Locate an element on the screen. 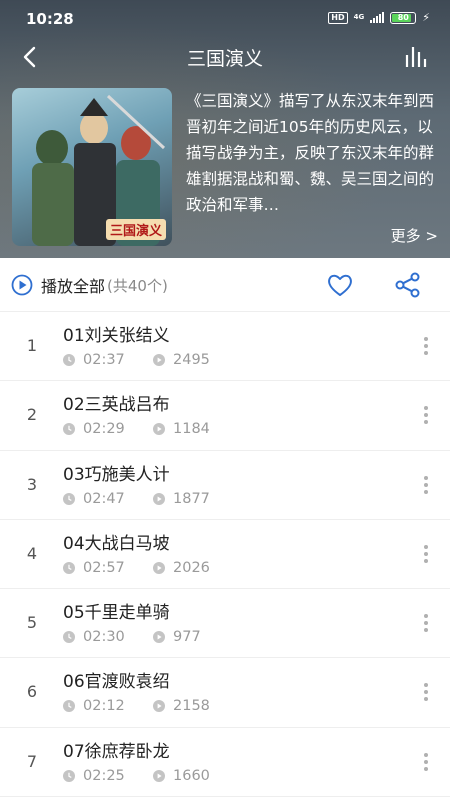 Image resolution: width=450 pixels, height=800 pixels. track-meta: 02:47 1877 is located at coordinates (136, 499).